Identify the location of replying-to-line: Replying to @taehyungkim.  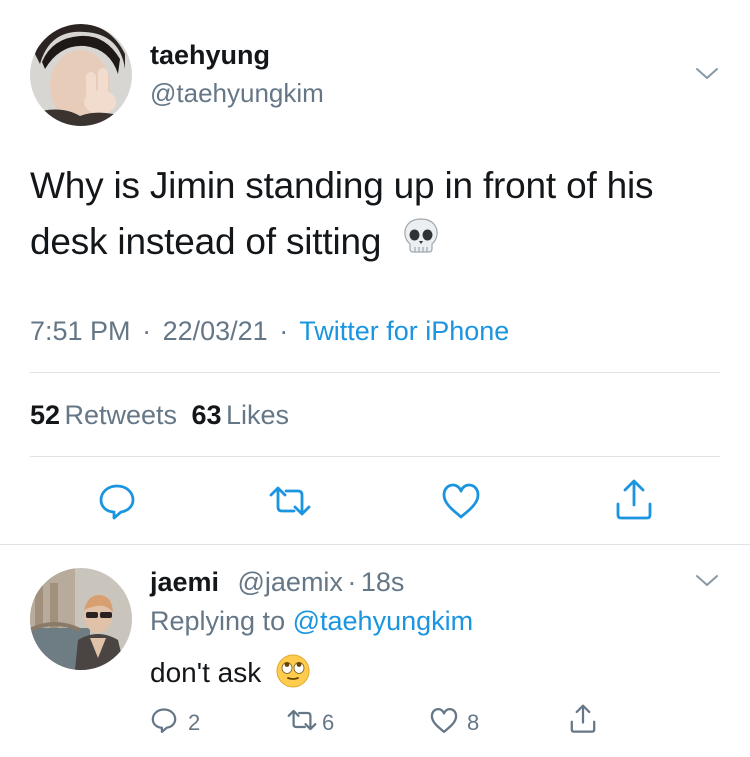
(311, 621).